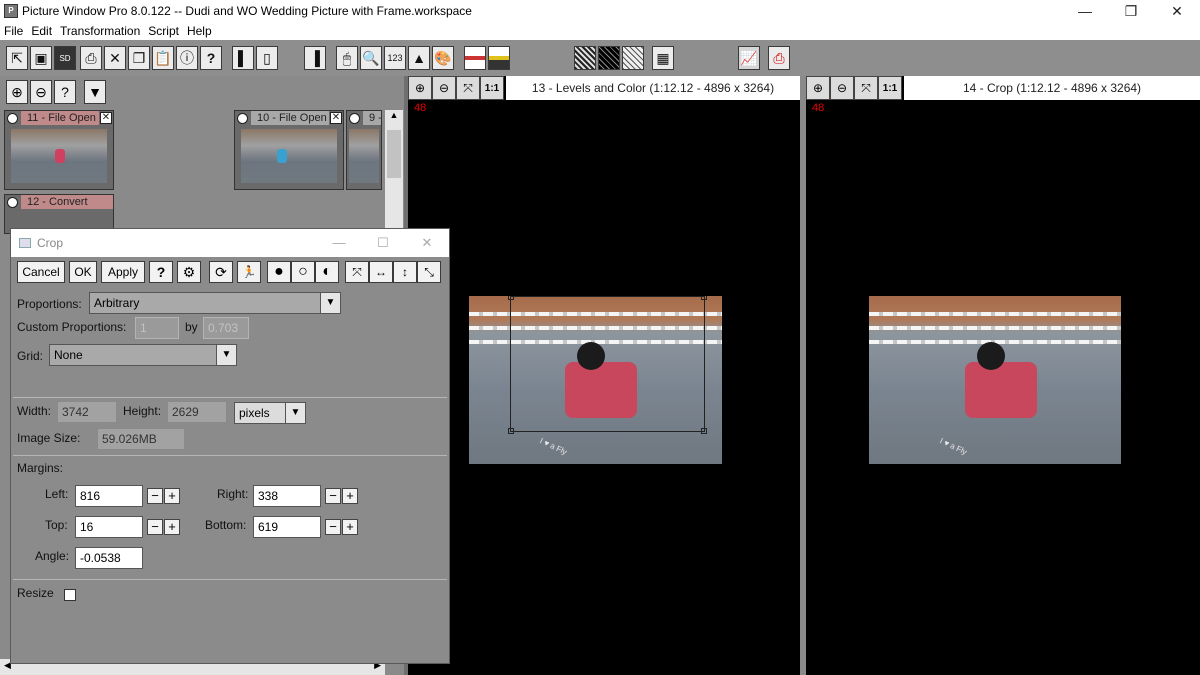 Image resolution: width=1200 pixels, height=675 pixels. I want to click on graph-icon: 📈, so click(749, 58).